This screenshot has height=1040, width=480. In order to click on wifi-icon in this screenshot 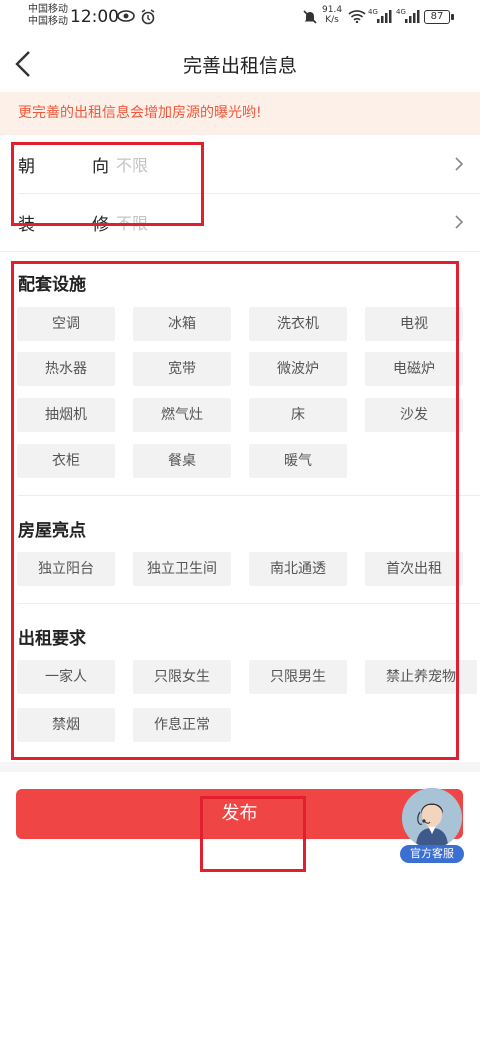, I will do `click(357, 18)`.